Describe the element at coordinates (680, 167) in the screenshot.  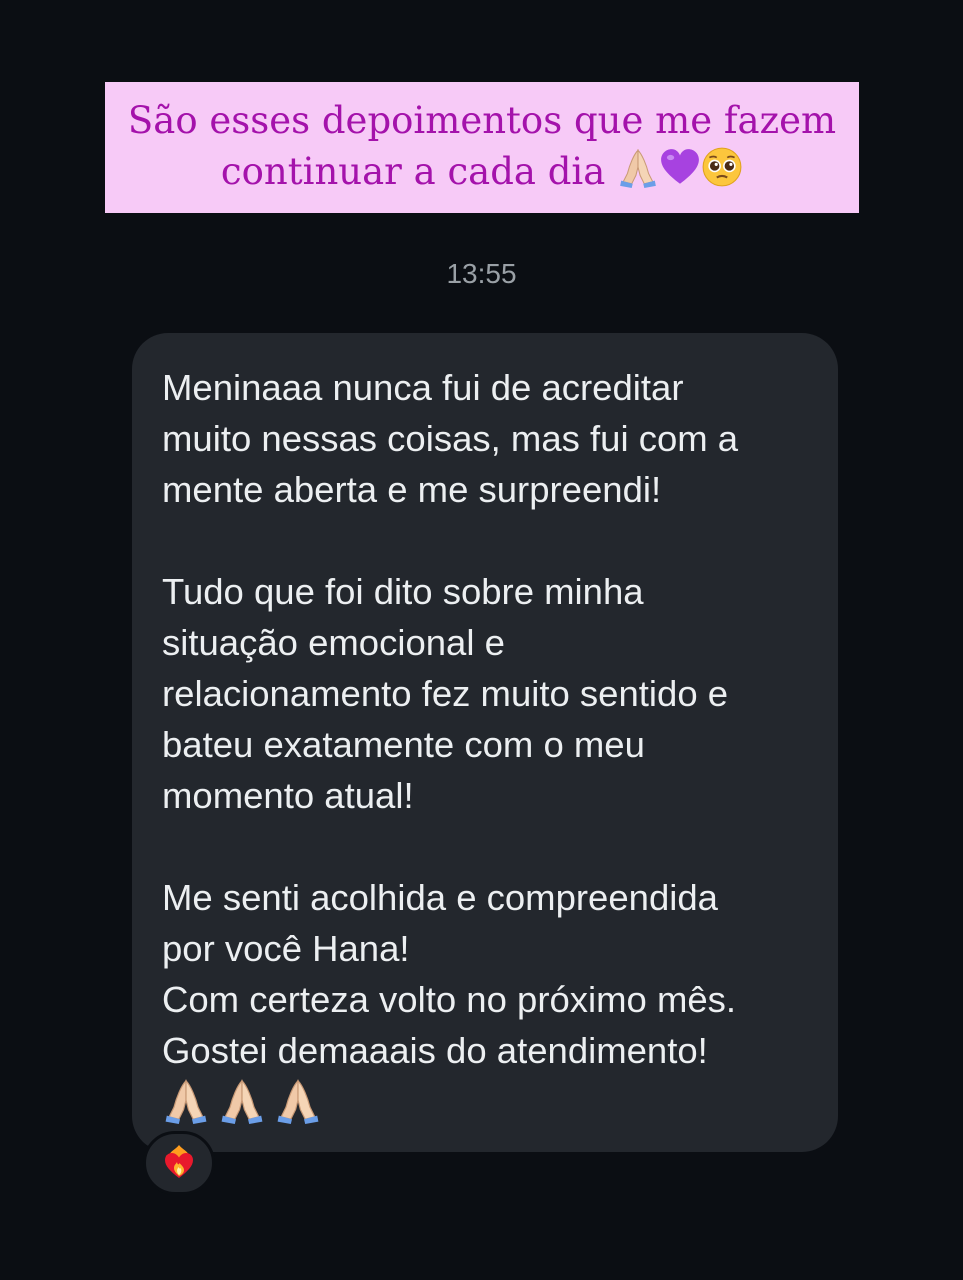
I see `purple-heart-icon` at that location.